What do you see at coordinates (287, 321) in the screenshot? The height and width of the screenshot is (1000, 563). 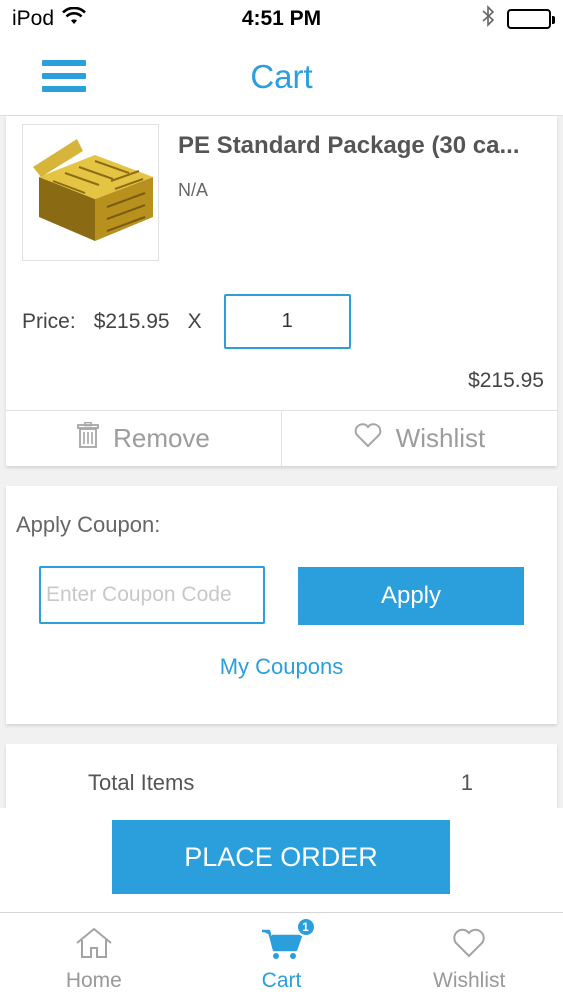 I see `quantity-input` at bounding box center [287, 321].